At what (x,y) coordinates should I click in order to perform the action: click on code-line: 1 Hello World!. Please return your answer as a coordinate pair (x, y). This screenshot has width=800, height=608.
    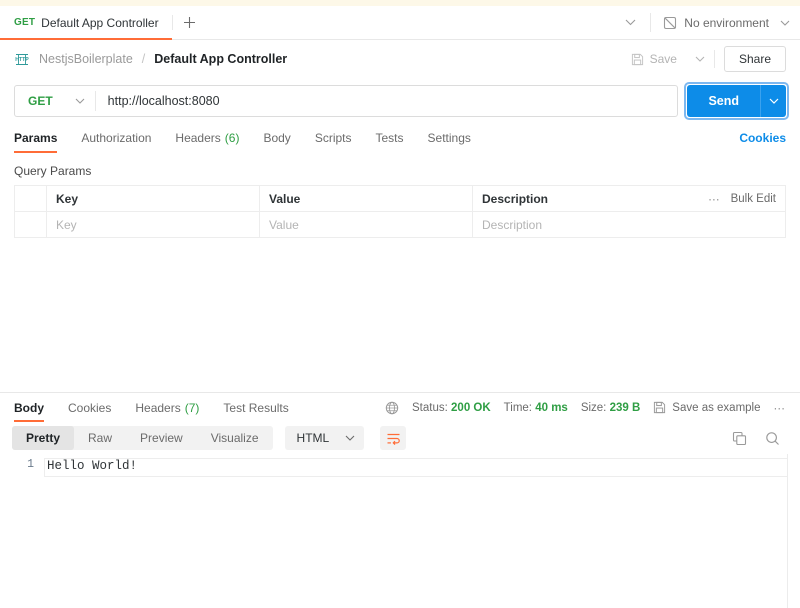
    Looking at the image, I should click on (400, 465).